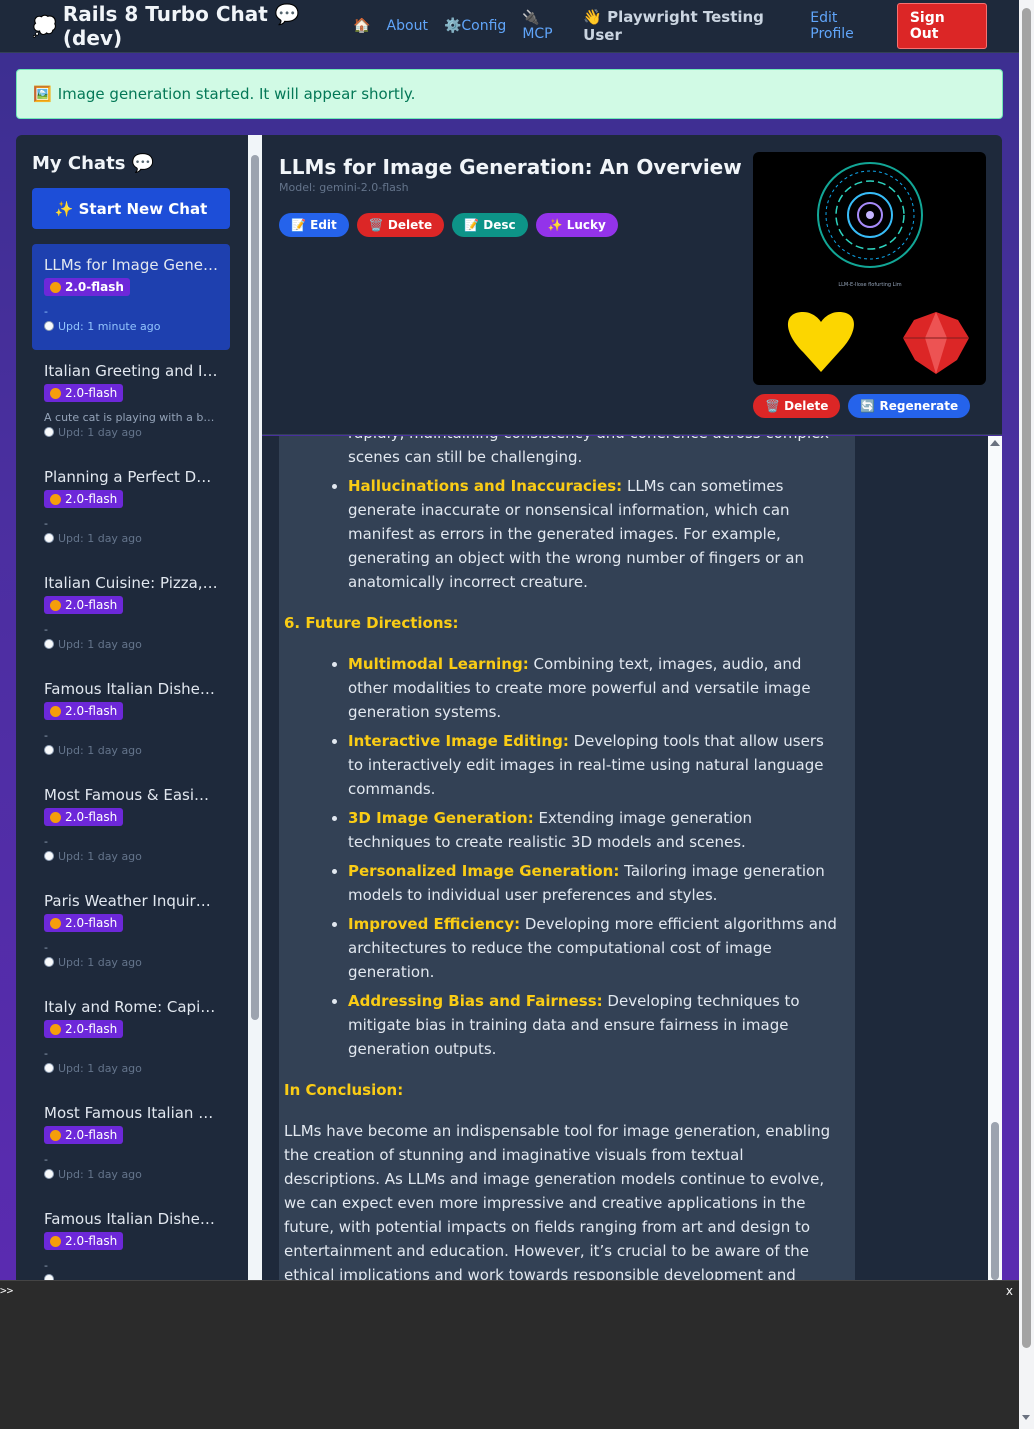  What do you see at coordinates (544, 26) in the screenshot?
I see `mcp-link: 🔌MCP` at bounding box center [544, 26].